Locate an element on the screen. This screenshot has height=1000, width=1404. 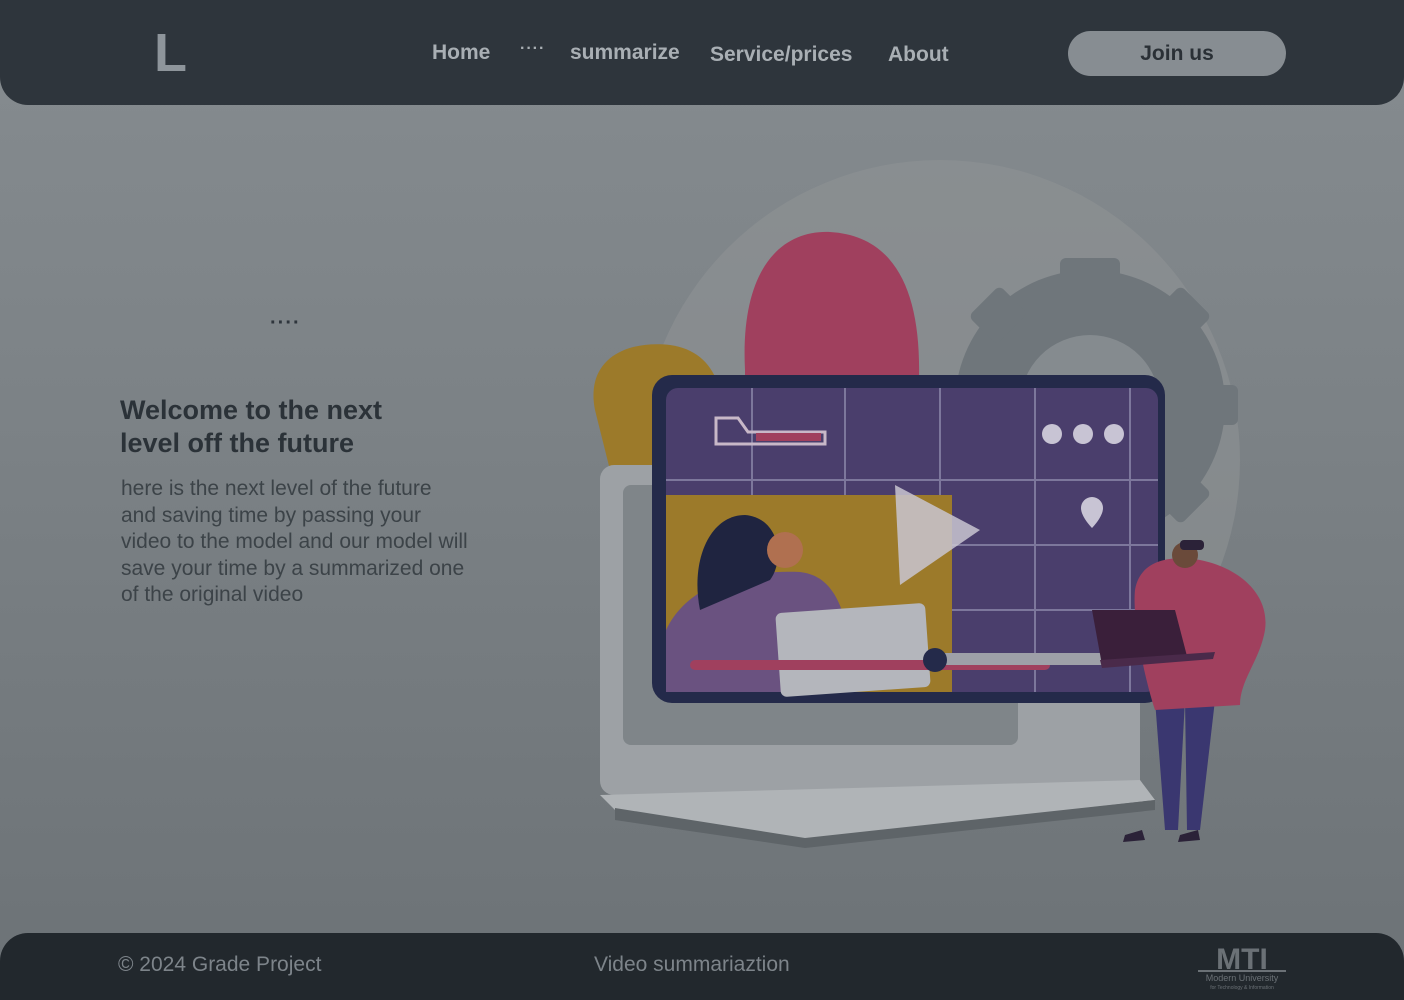
hero-title: Welcome to the next level off the future is located at coordinates (251, 426).